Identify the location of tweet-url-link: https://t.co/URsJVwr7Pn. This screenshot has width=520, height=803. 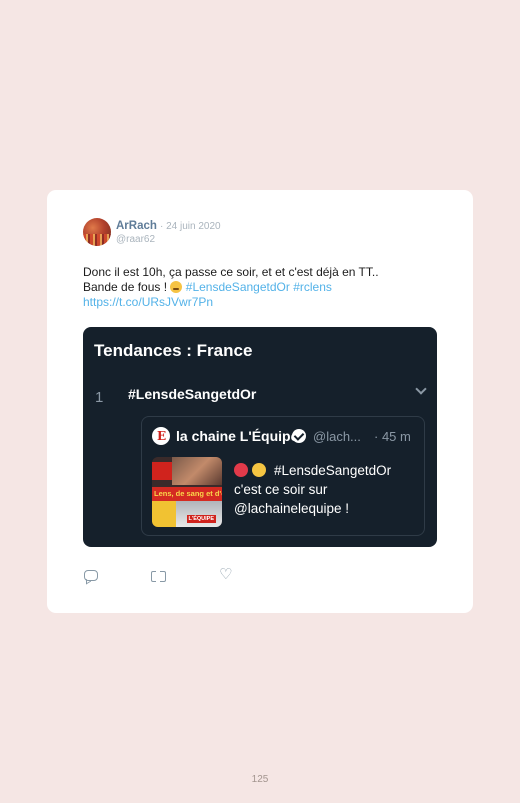
(148, 302).